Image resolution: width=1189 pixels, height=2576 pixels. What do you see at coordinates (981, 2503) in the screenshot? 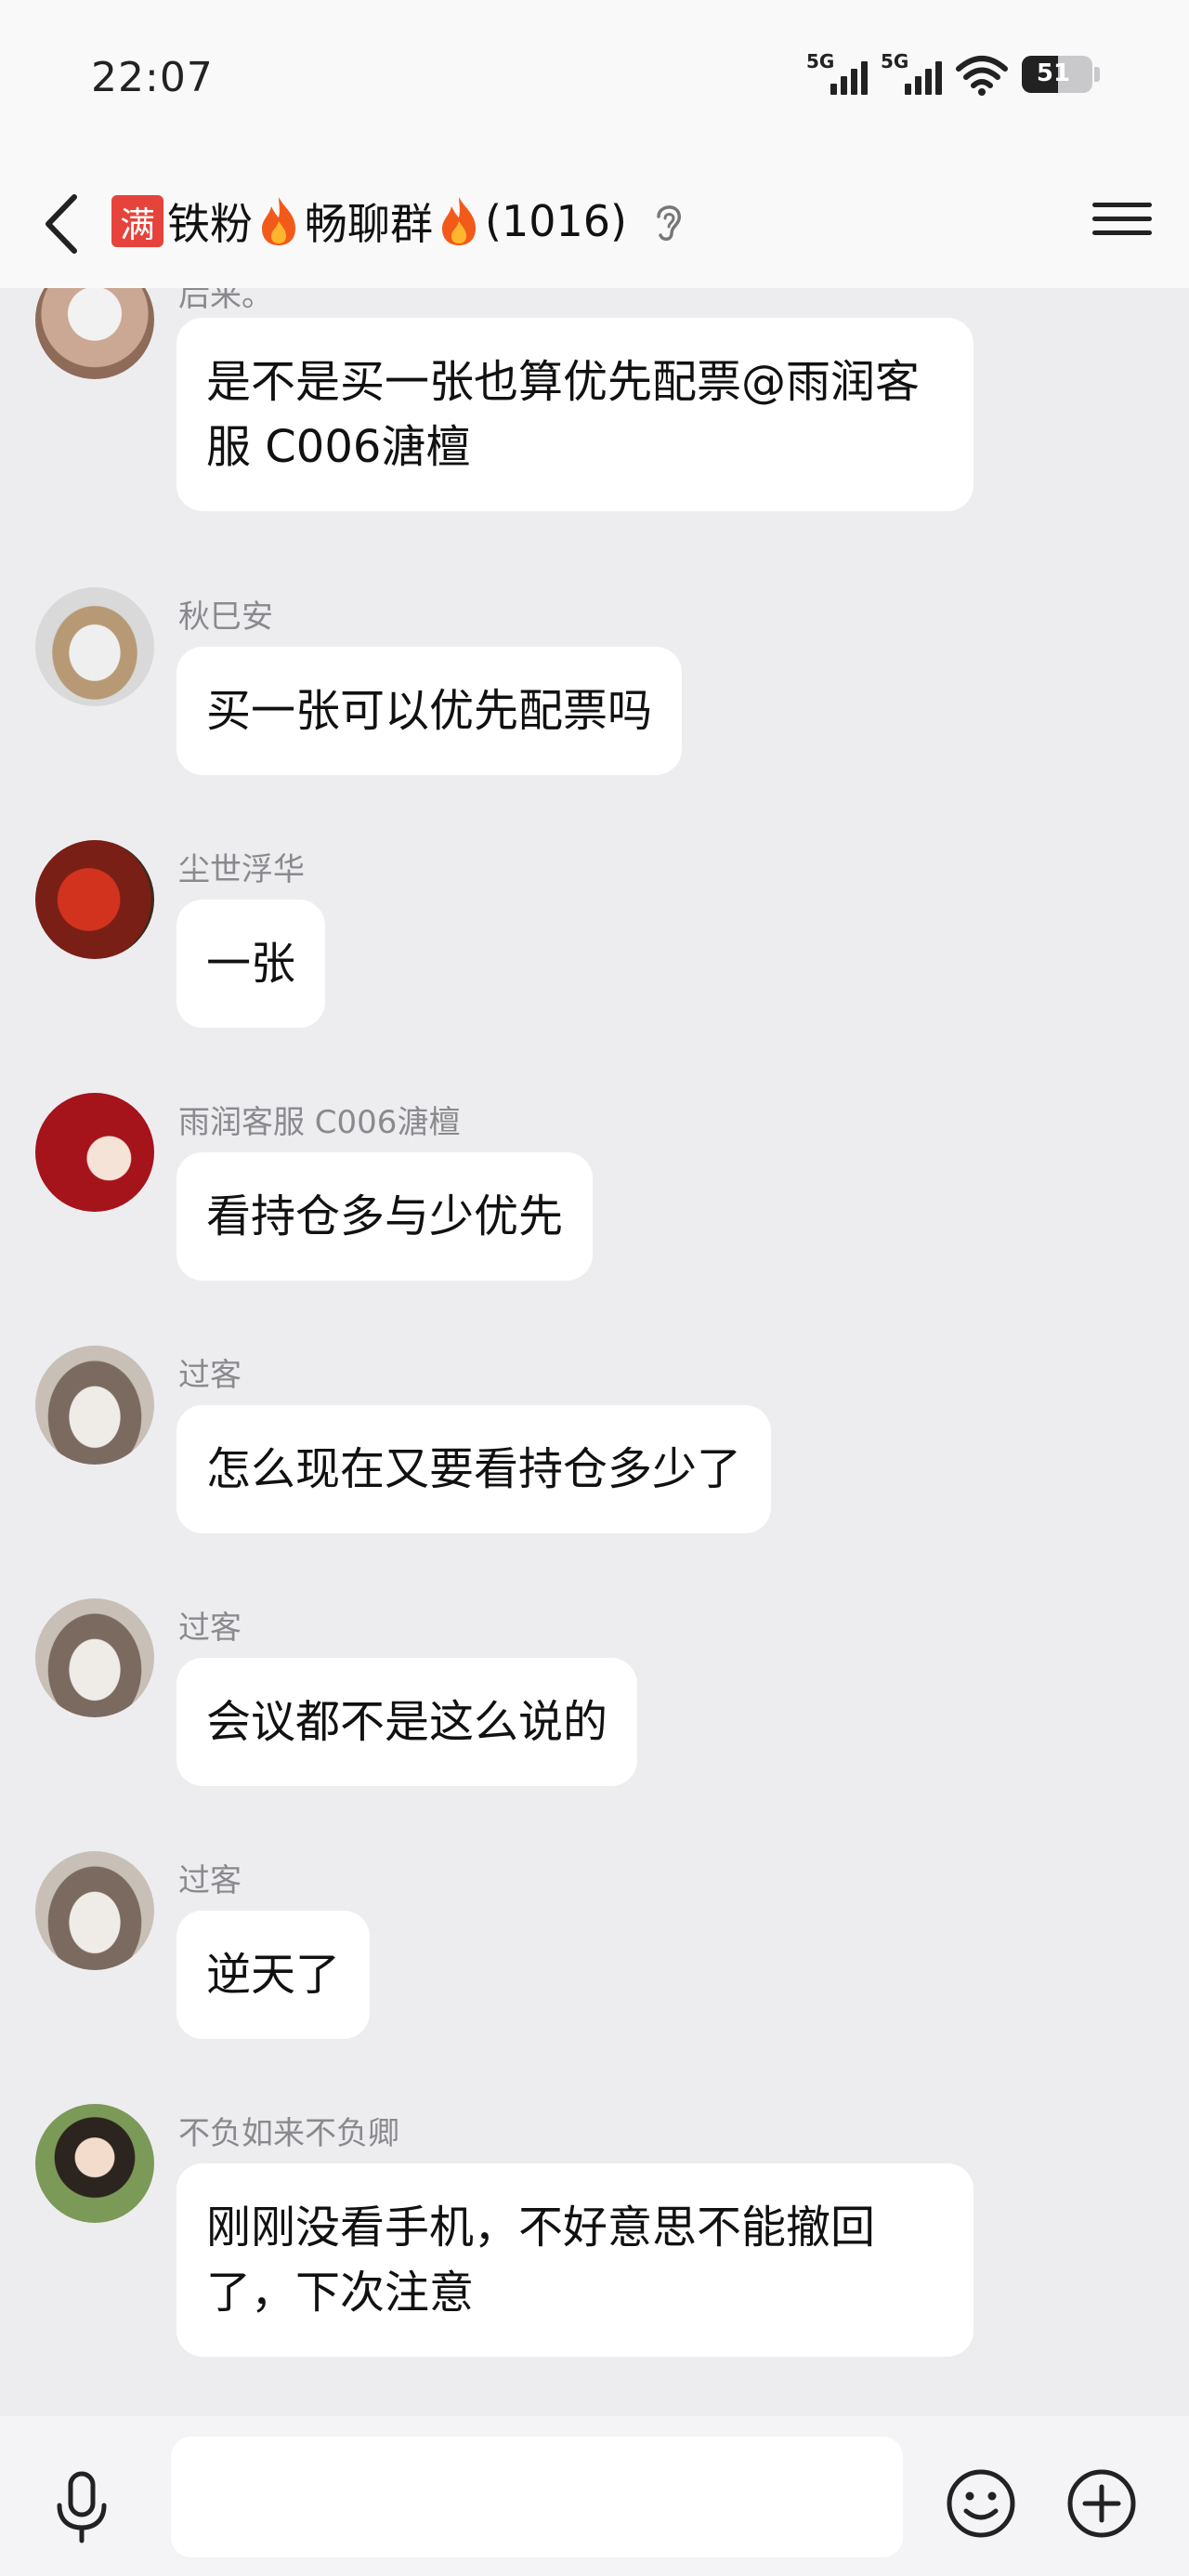
I see `emoji-icon` at bounding box center [981, 2503].